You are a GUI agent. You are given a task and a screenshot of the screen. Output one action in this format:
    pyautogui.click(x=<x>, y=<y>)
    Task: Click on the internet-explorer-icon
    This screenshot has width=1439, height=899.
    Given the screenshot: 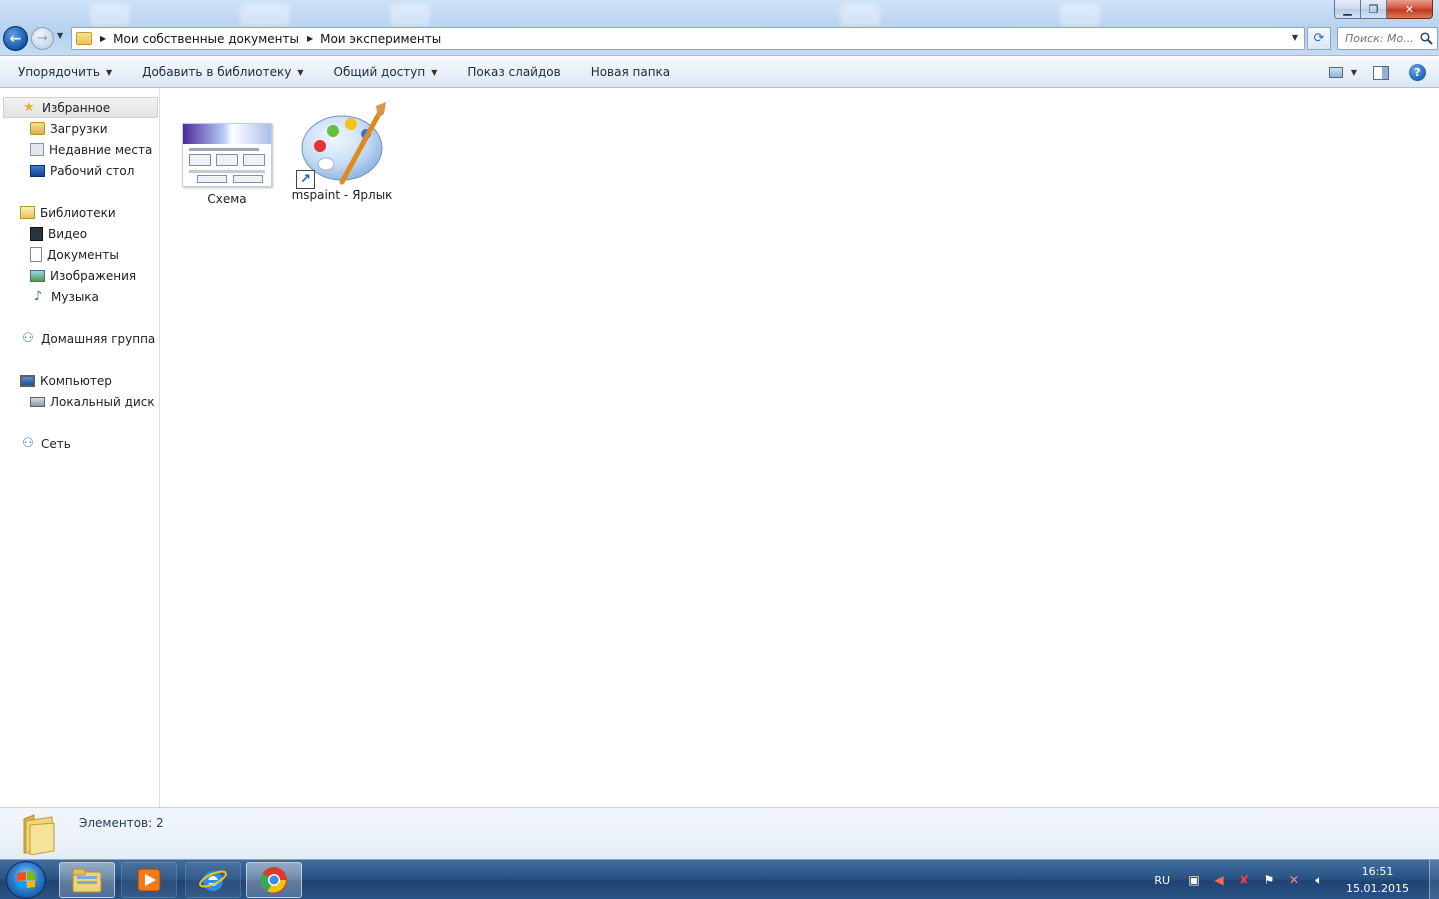 What is the action you would take?
    pyautogui.click(x=213, y=880)
    